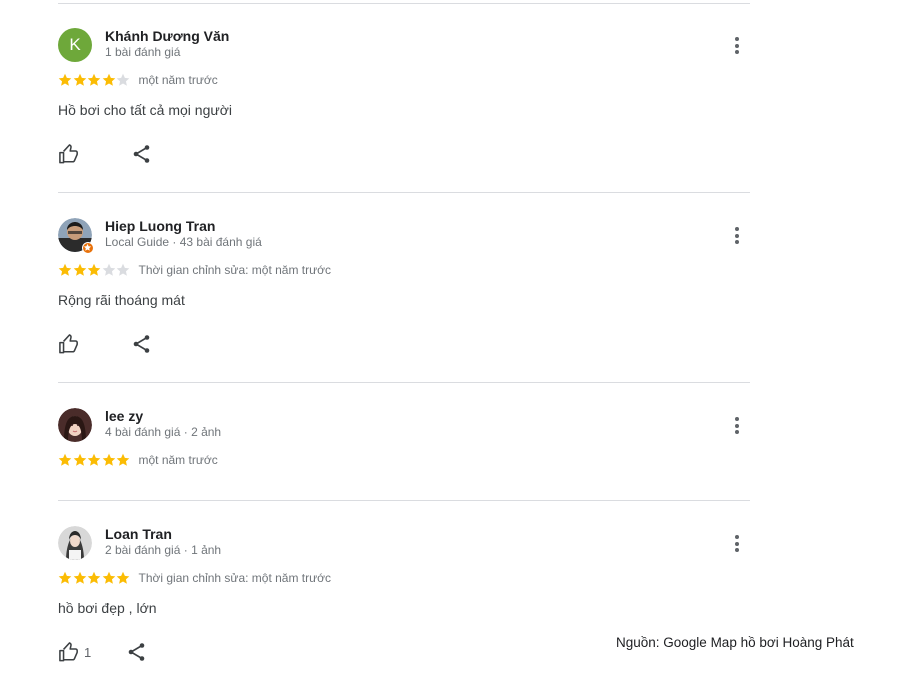 The width and height of the screenshot is (900, 675). Describe the element at coordinates (121, 300) in the screenshot. I see `review-text: Rộng rãi thoáng mát` at that location.